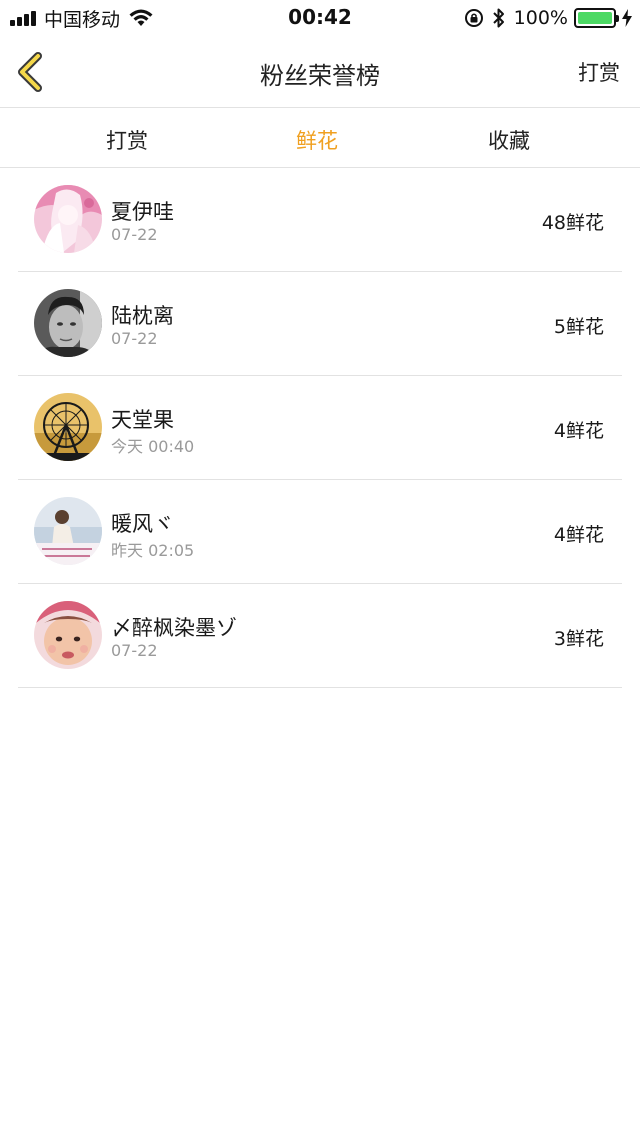 This screenshot has width=640, height=1139. I want to click on avatar-man-portrait-image, so click(68, 323).